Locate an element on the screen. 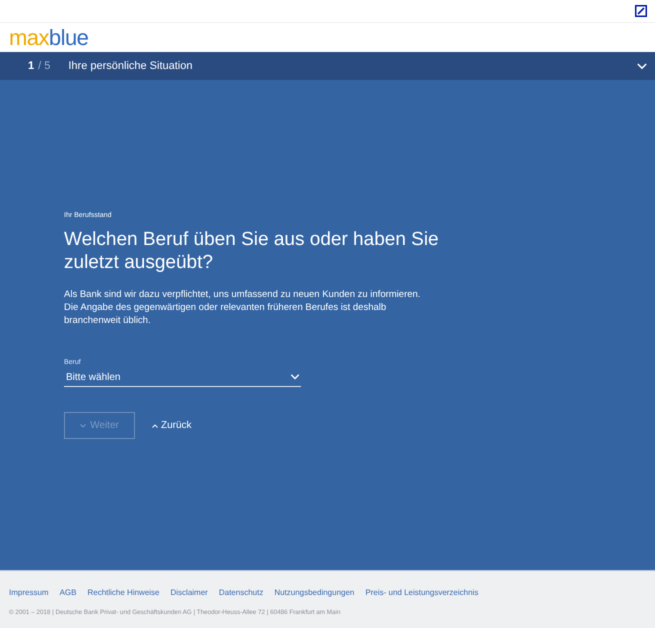 Image resolution: width=655 pixels, height=628 pixels. chevron-icon is located at coordinates (642, 66).